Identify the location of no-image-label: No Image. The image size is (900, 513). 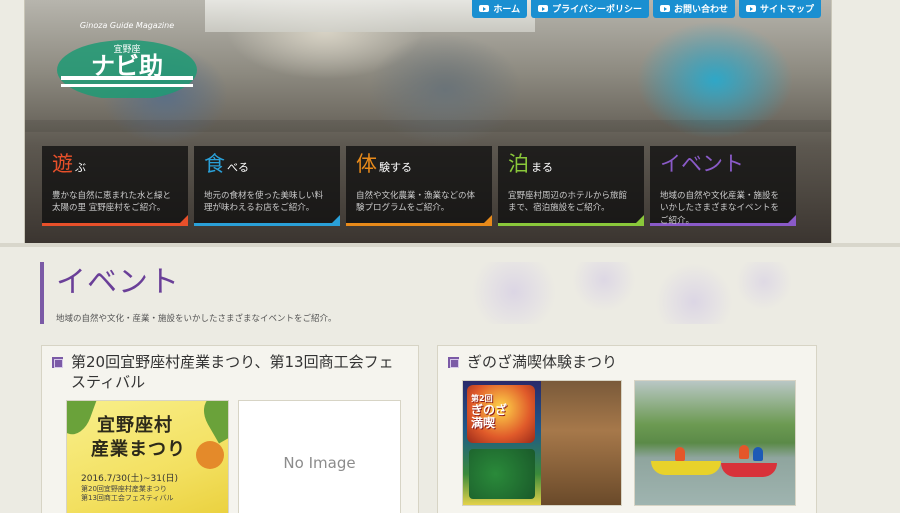
(319, 462).